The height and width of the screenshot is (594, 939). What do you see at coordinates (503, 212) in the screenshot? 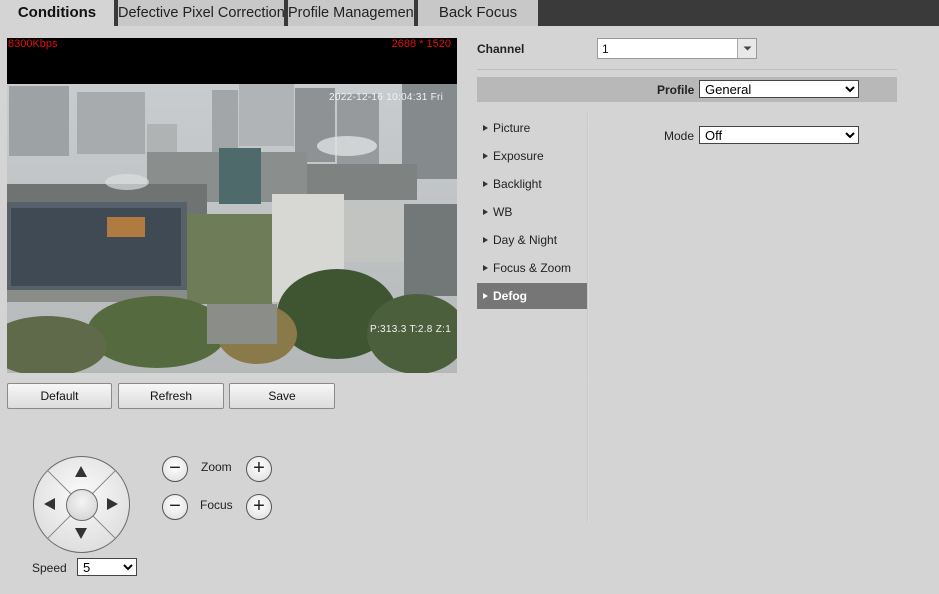
I see `menu-item-label: WB` at bounding box center [503, 212].